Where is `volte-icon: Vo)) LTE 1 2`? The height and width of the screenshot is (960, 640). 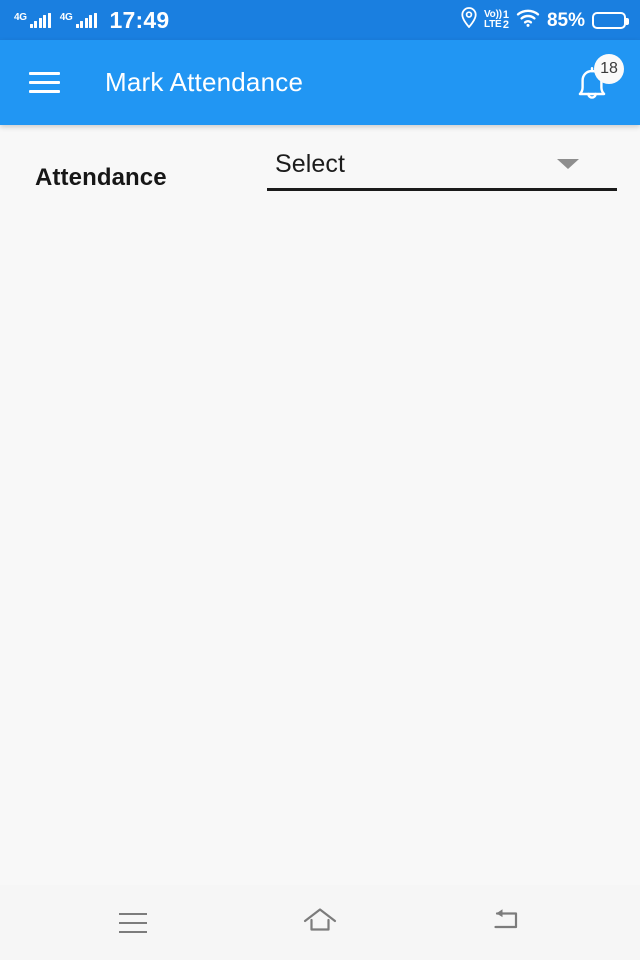 volte-icon: Vo)) LTE 1 2 is located at coordinates (496, 20).